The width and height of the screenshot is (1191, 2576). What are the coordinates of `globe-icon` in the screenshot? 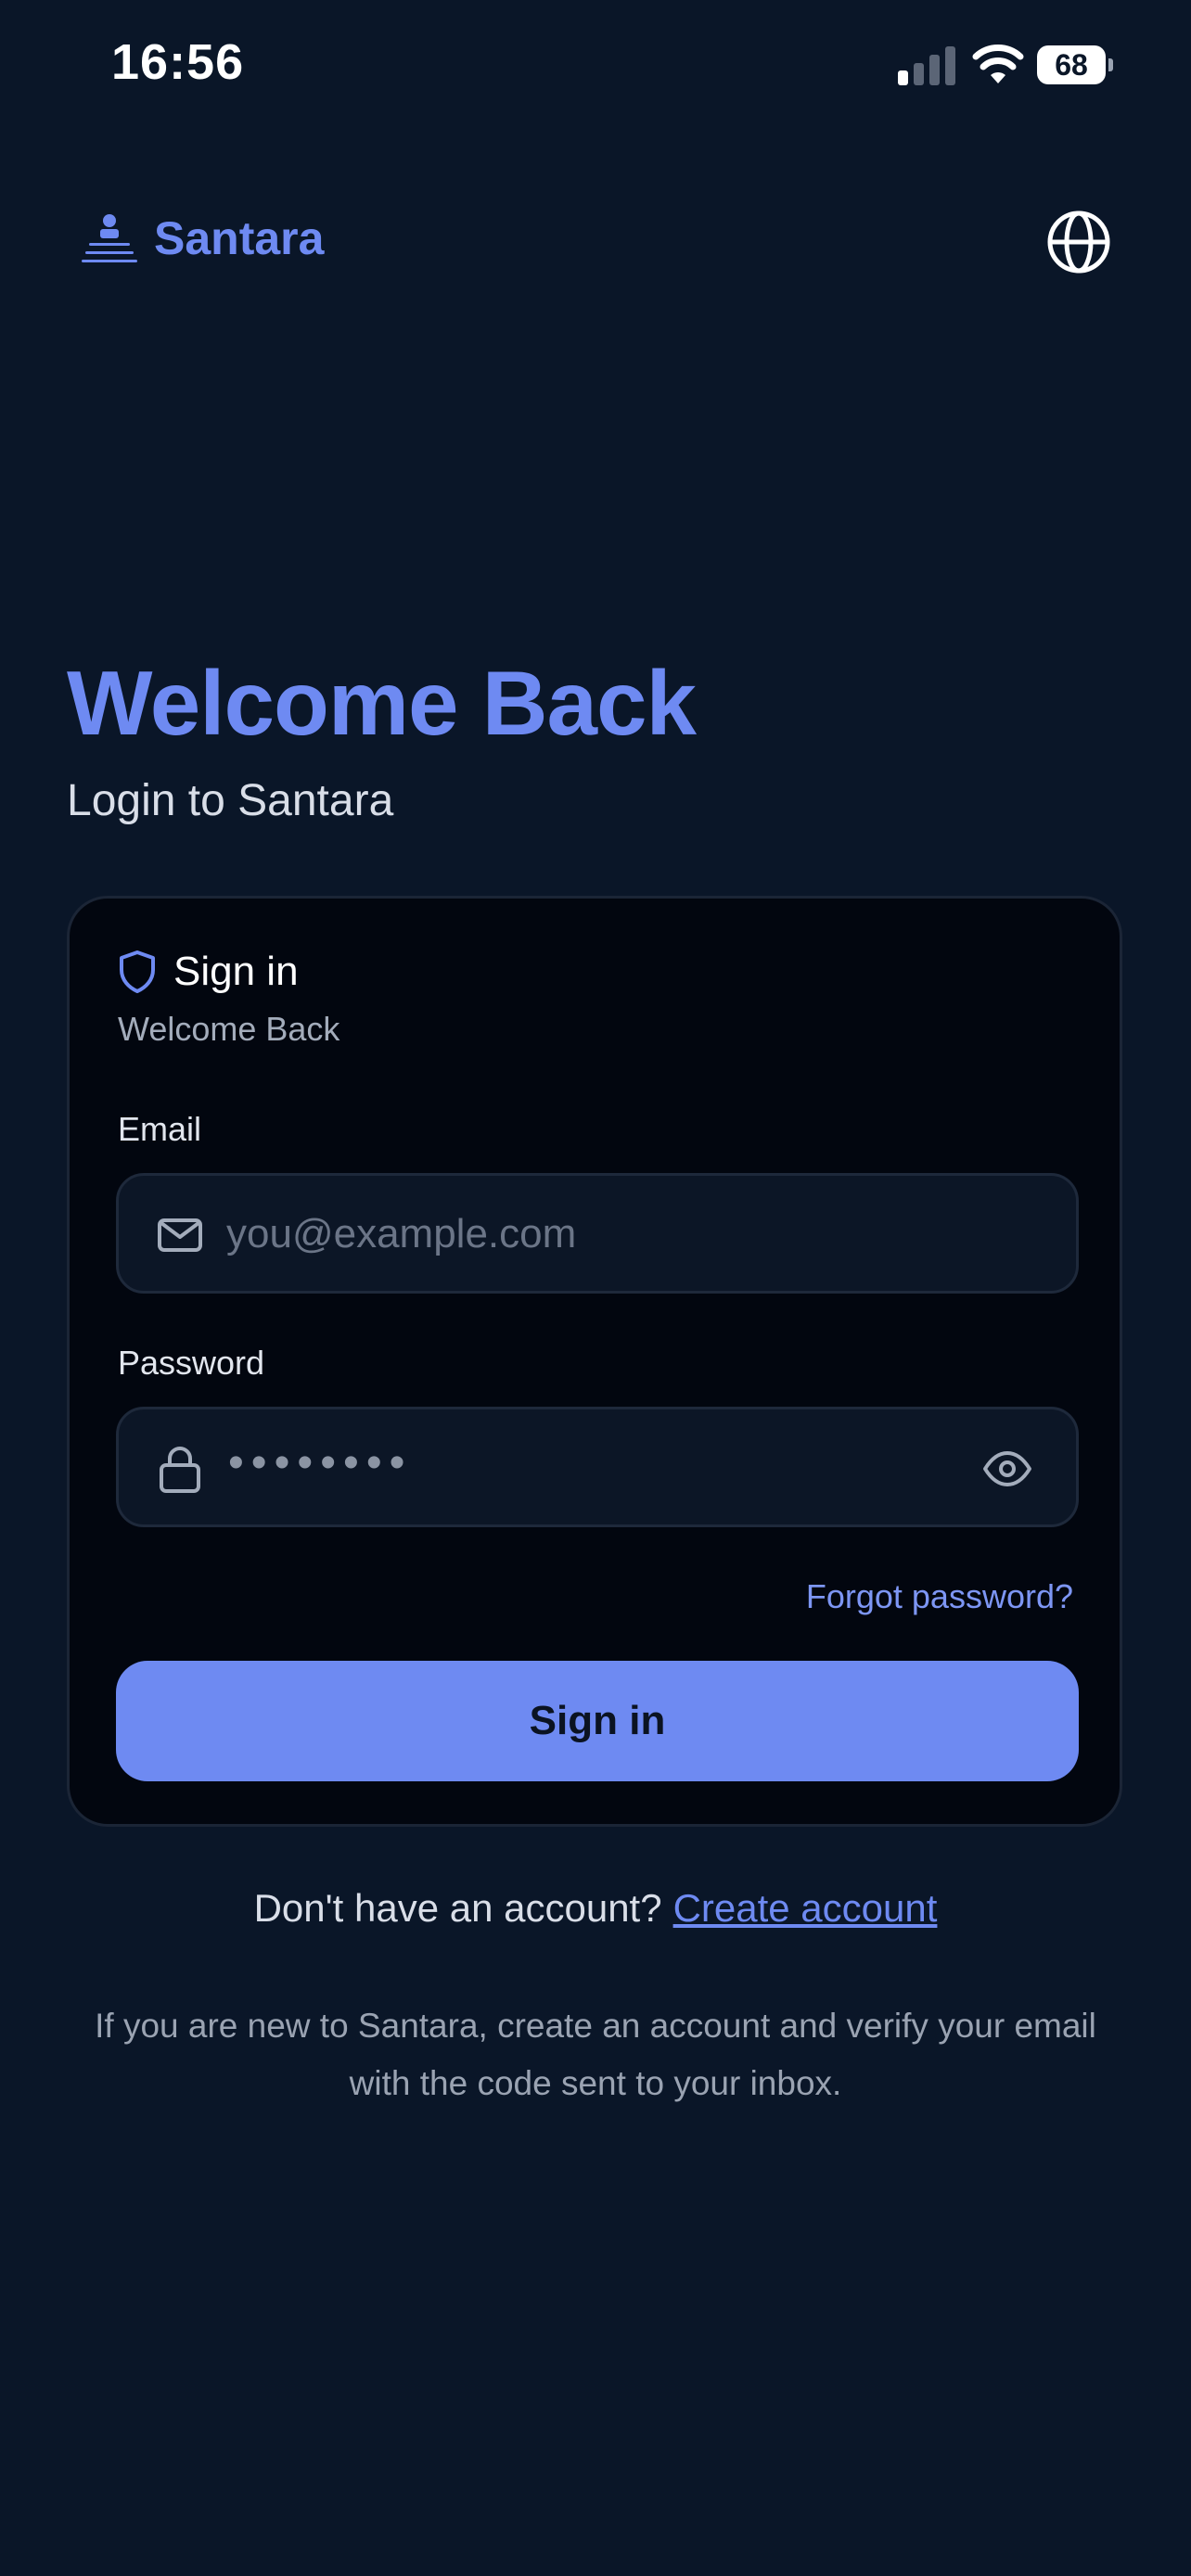 It's located at (1078, 242).